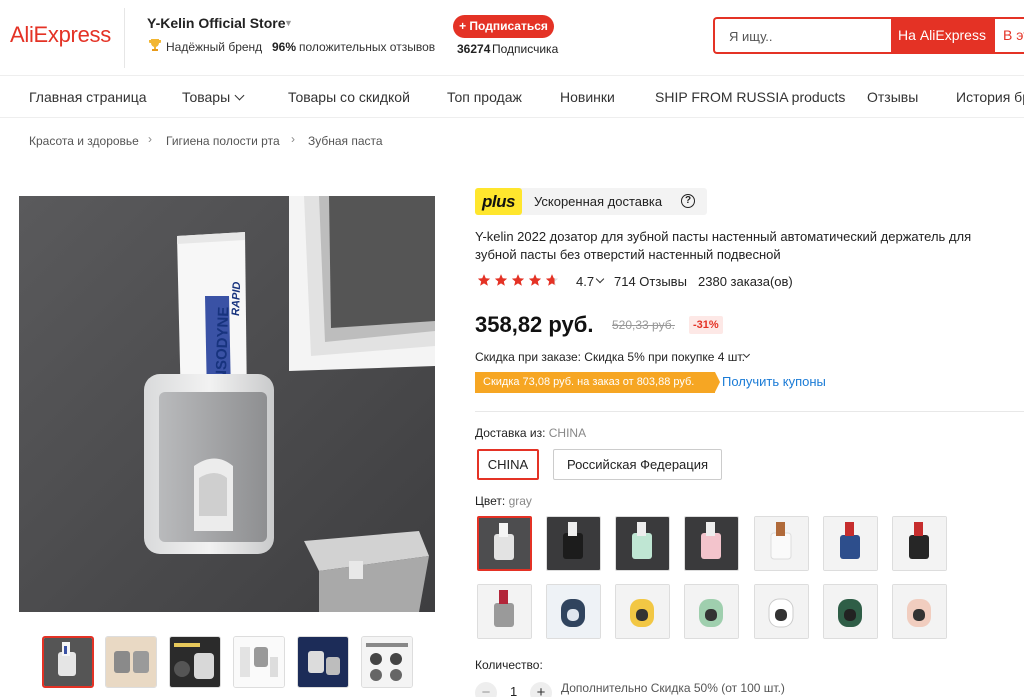 The image size is (1024, 697). Describe the element at coordinates (749, 411) in the screenshot. I see `divider` at that location.